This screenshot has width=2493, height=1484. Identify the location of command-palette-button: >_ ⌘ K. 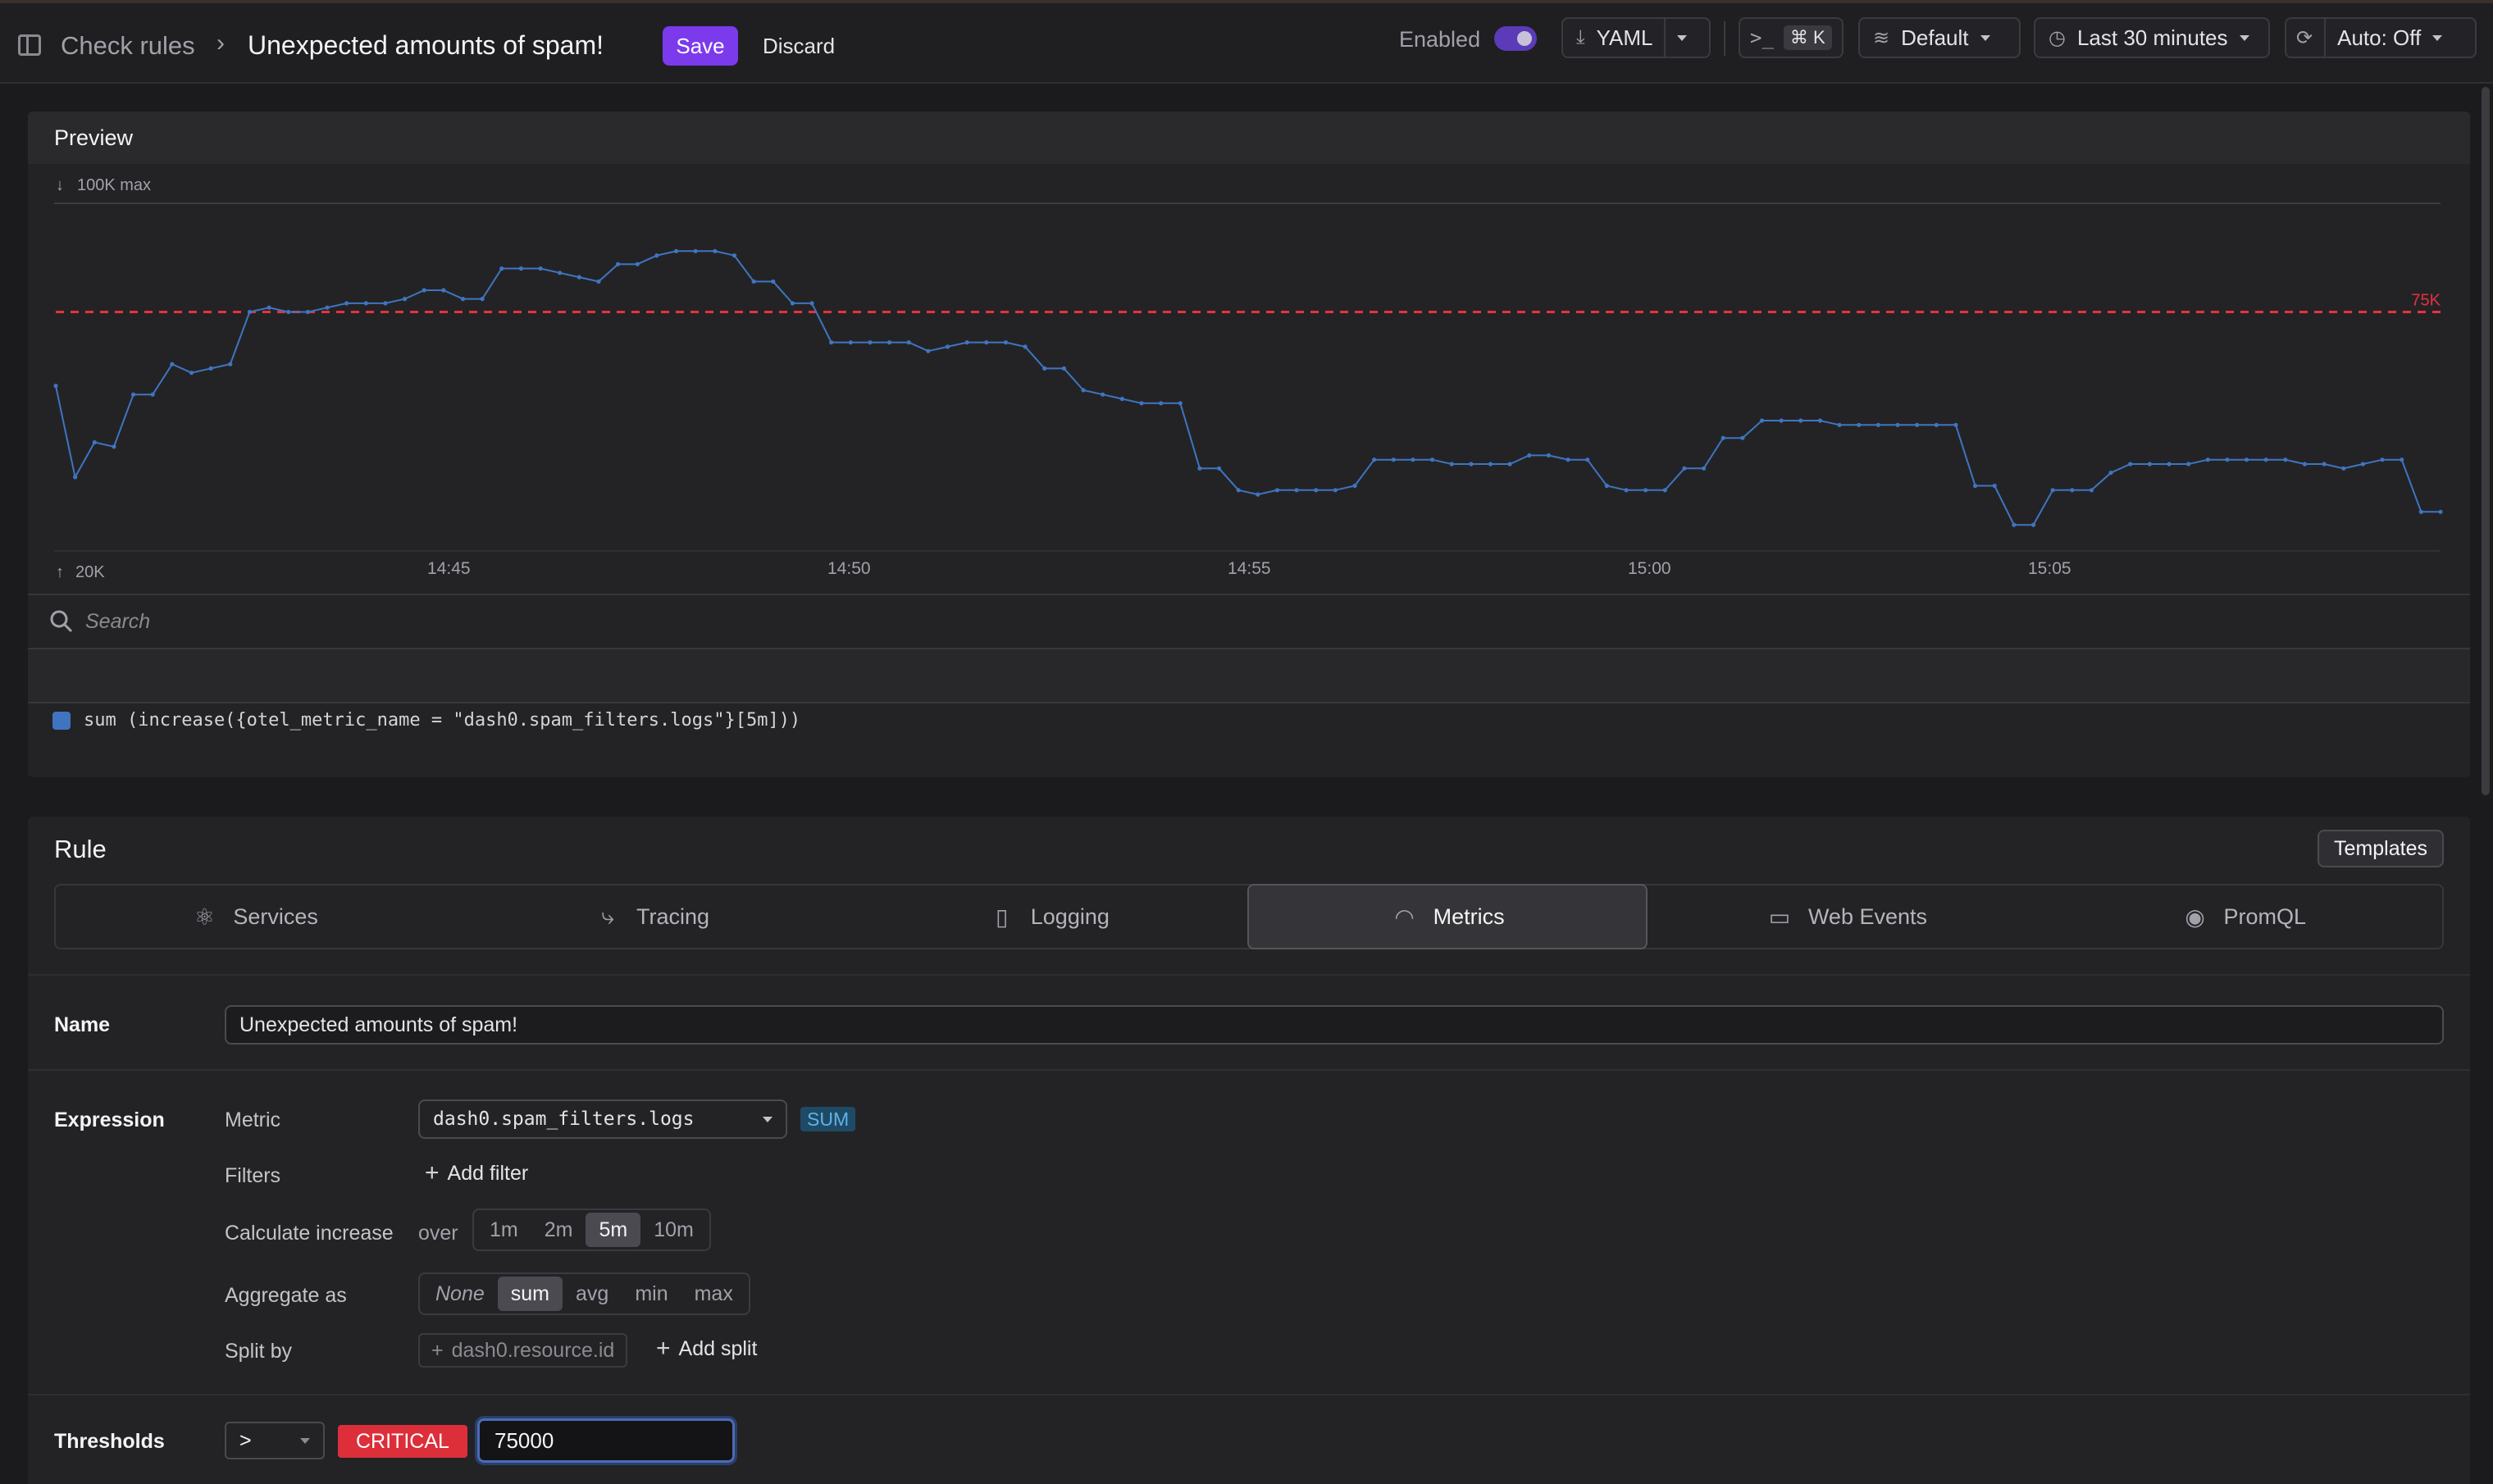
(1791, 37).